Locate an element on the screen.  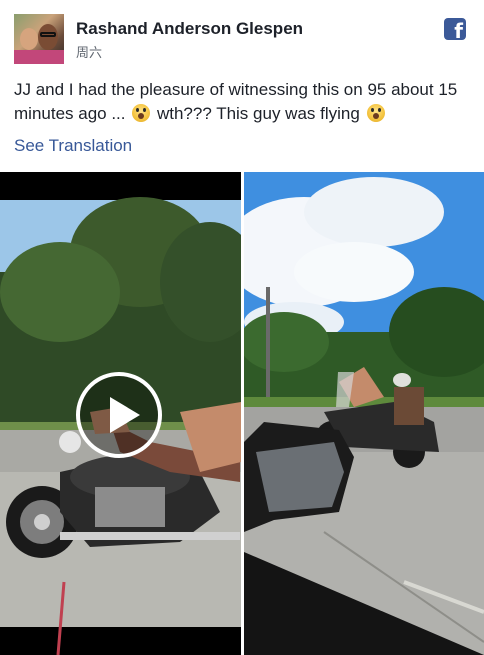
author-name: Rashand Anderson Glespen is located at coordinates (189, 29).